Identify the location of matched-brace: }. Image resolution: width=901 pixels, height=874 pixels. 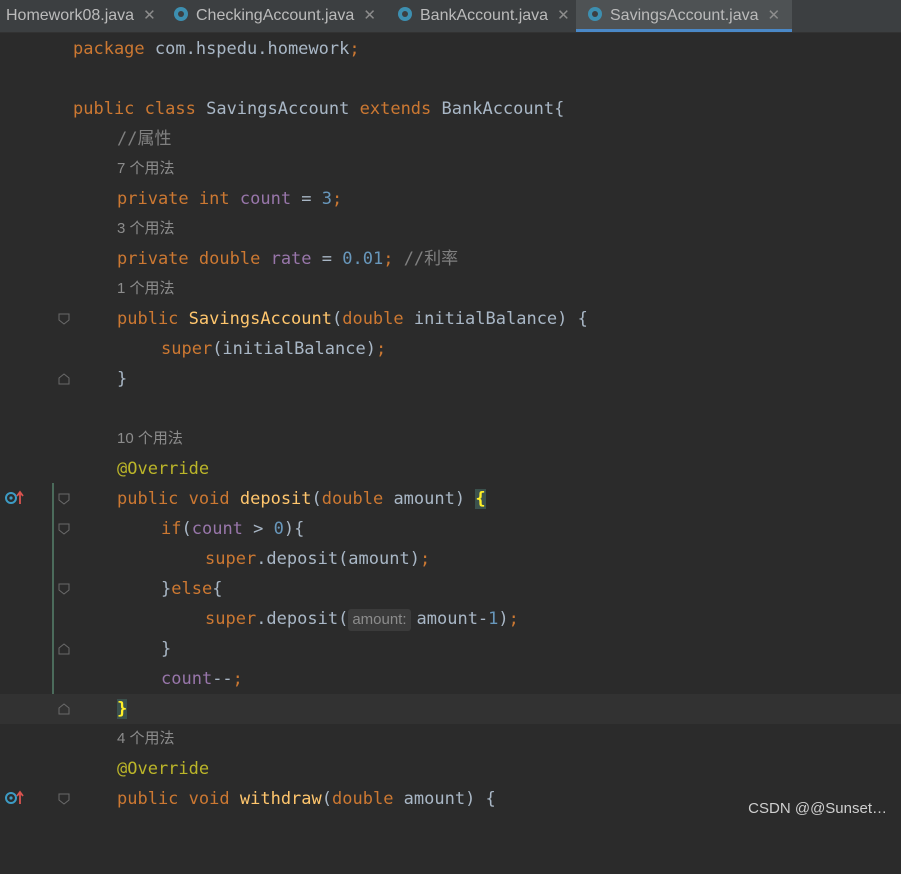
(122, 709).